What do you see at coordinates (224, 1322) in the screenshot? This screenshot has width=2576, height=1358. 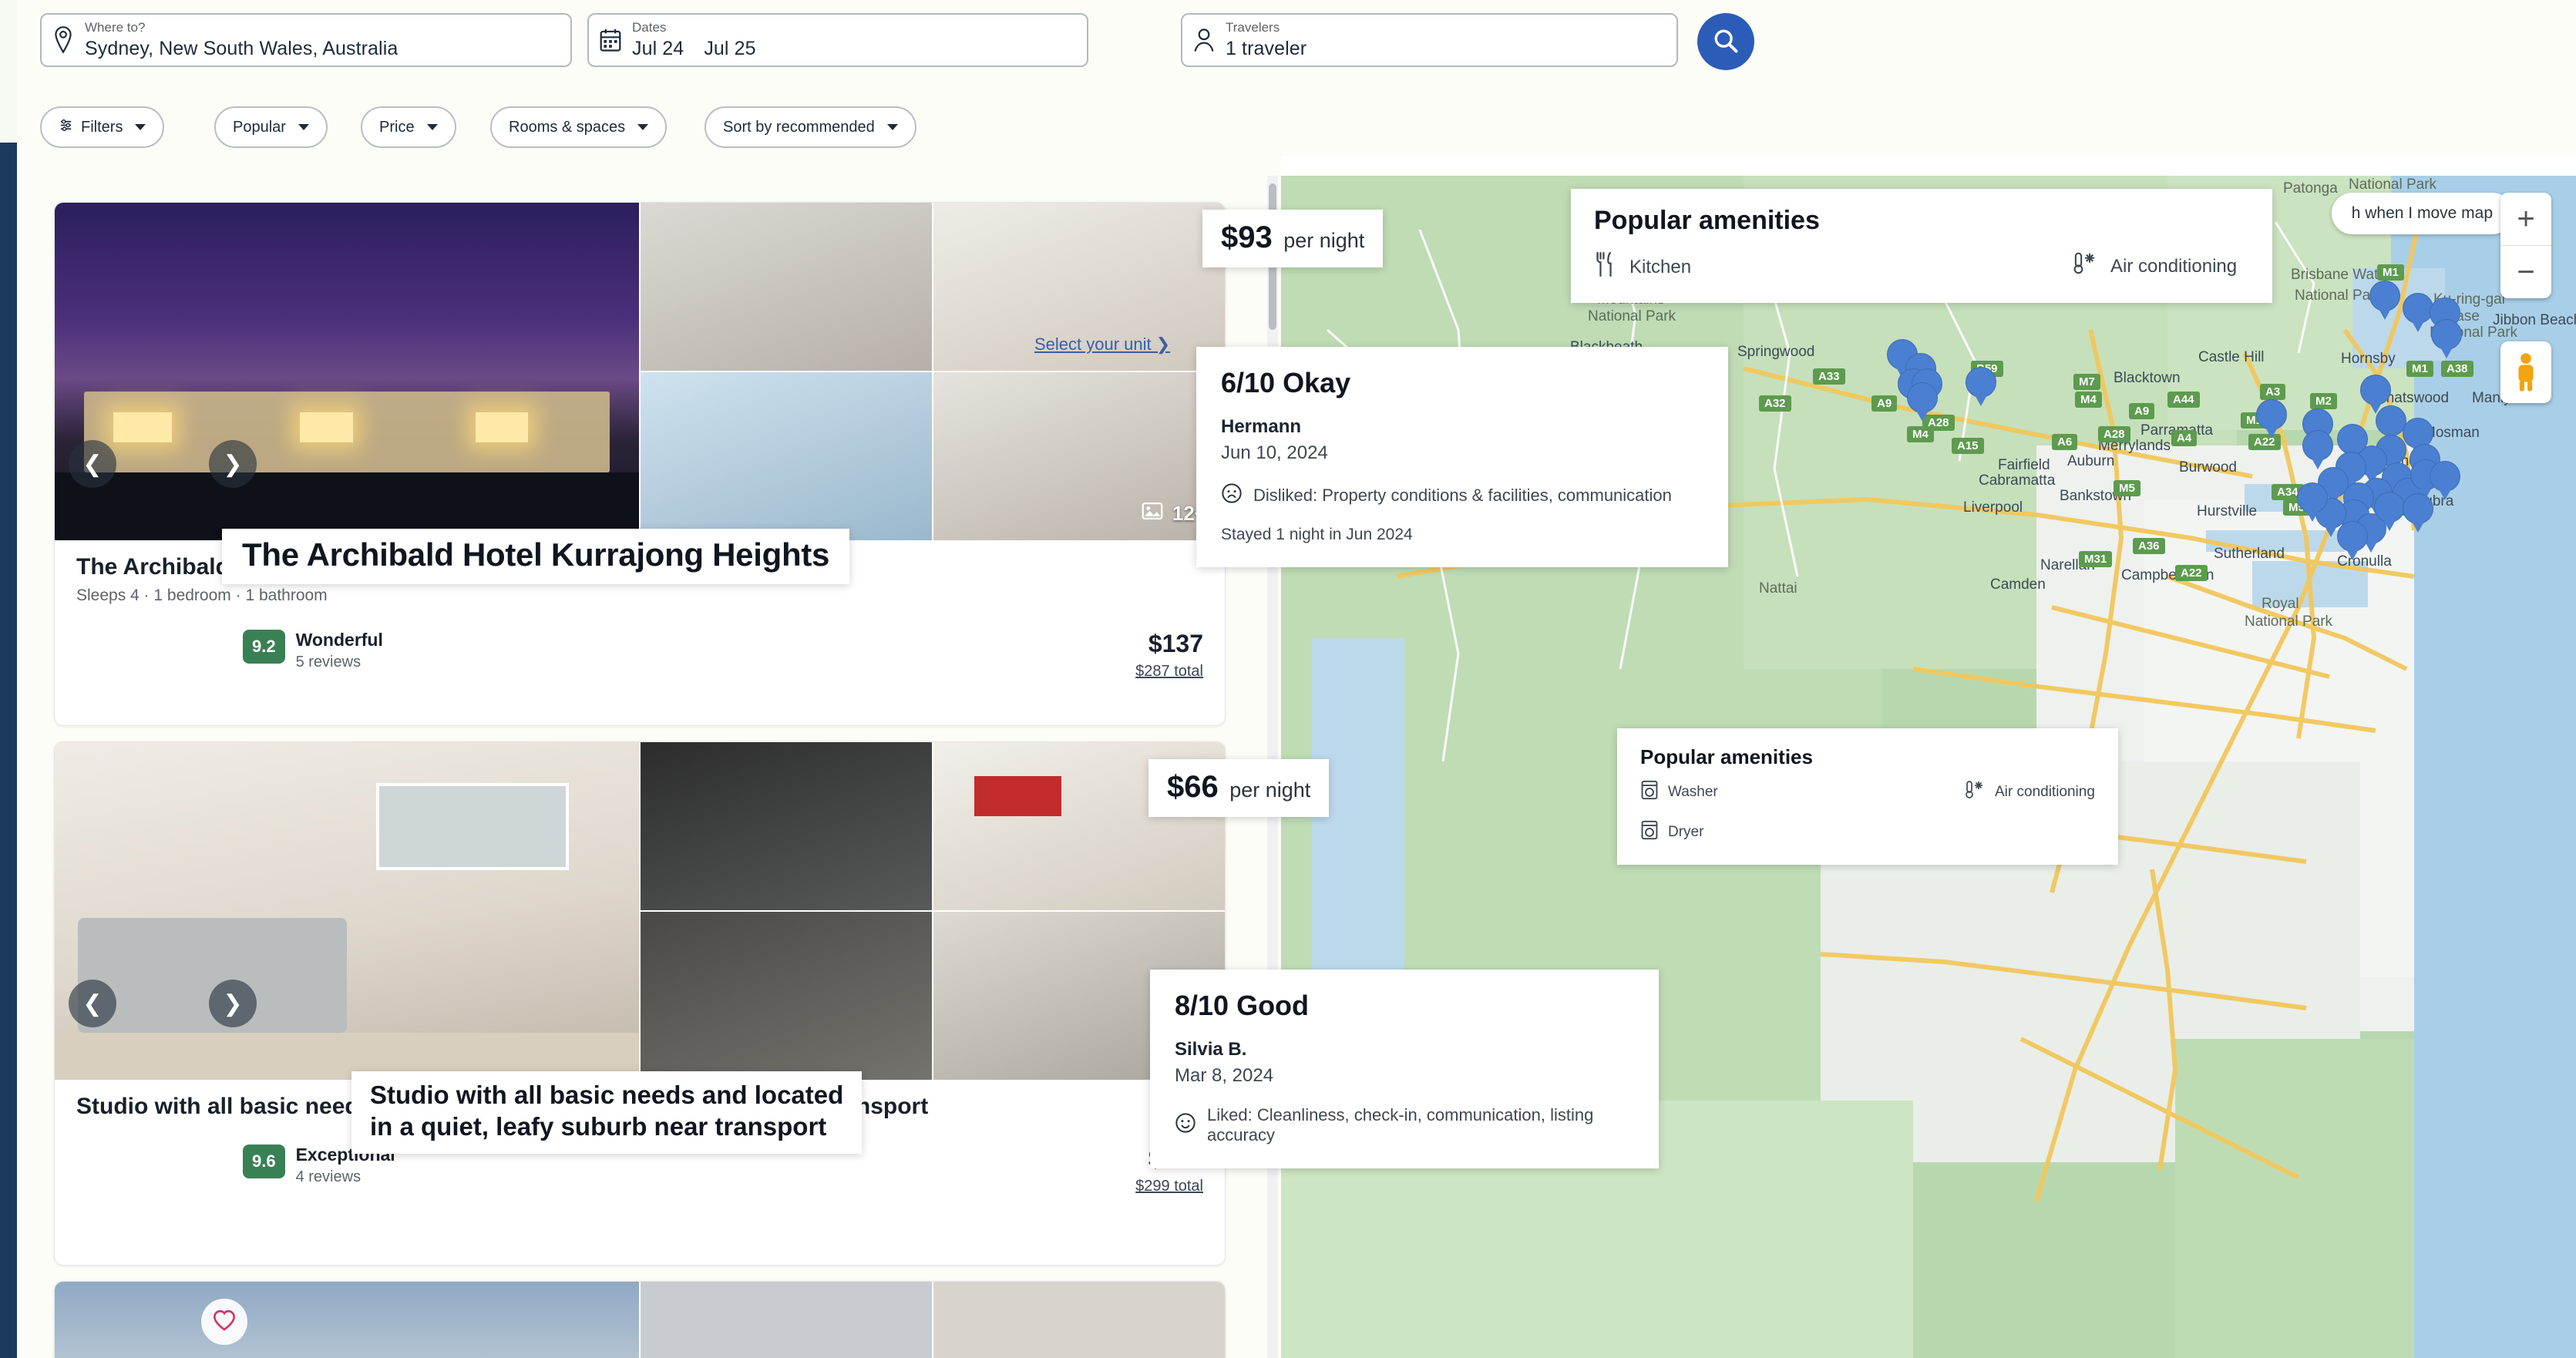 I see `favorite-button` at bounding box center [224, 1322].